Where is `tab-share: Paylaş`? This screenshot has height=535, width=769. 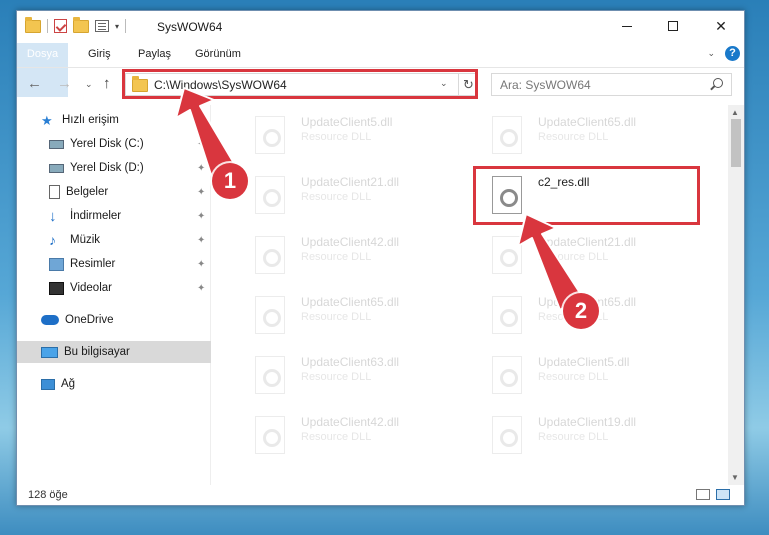
tab-share: Paylaş is located at coordinates (154, 54).